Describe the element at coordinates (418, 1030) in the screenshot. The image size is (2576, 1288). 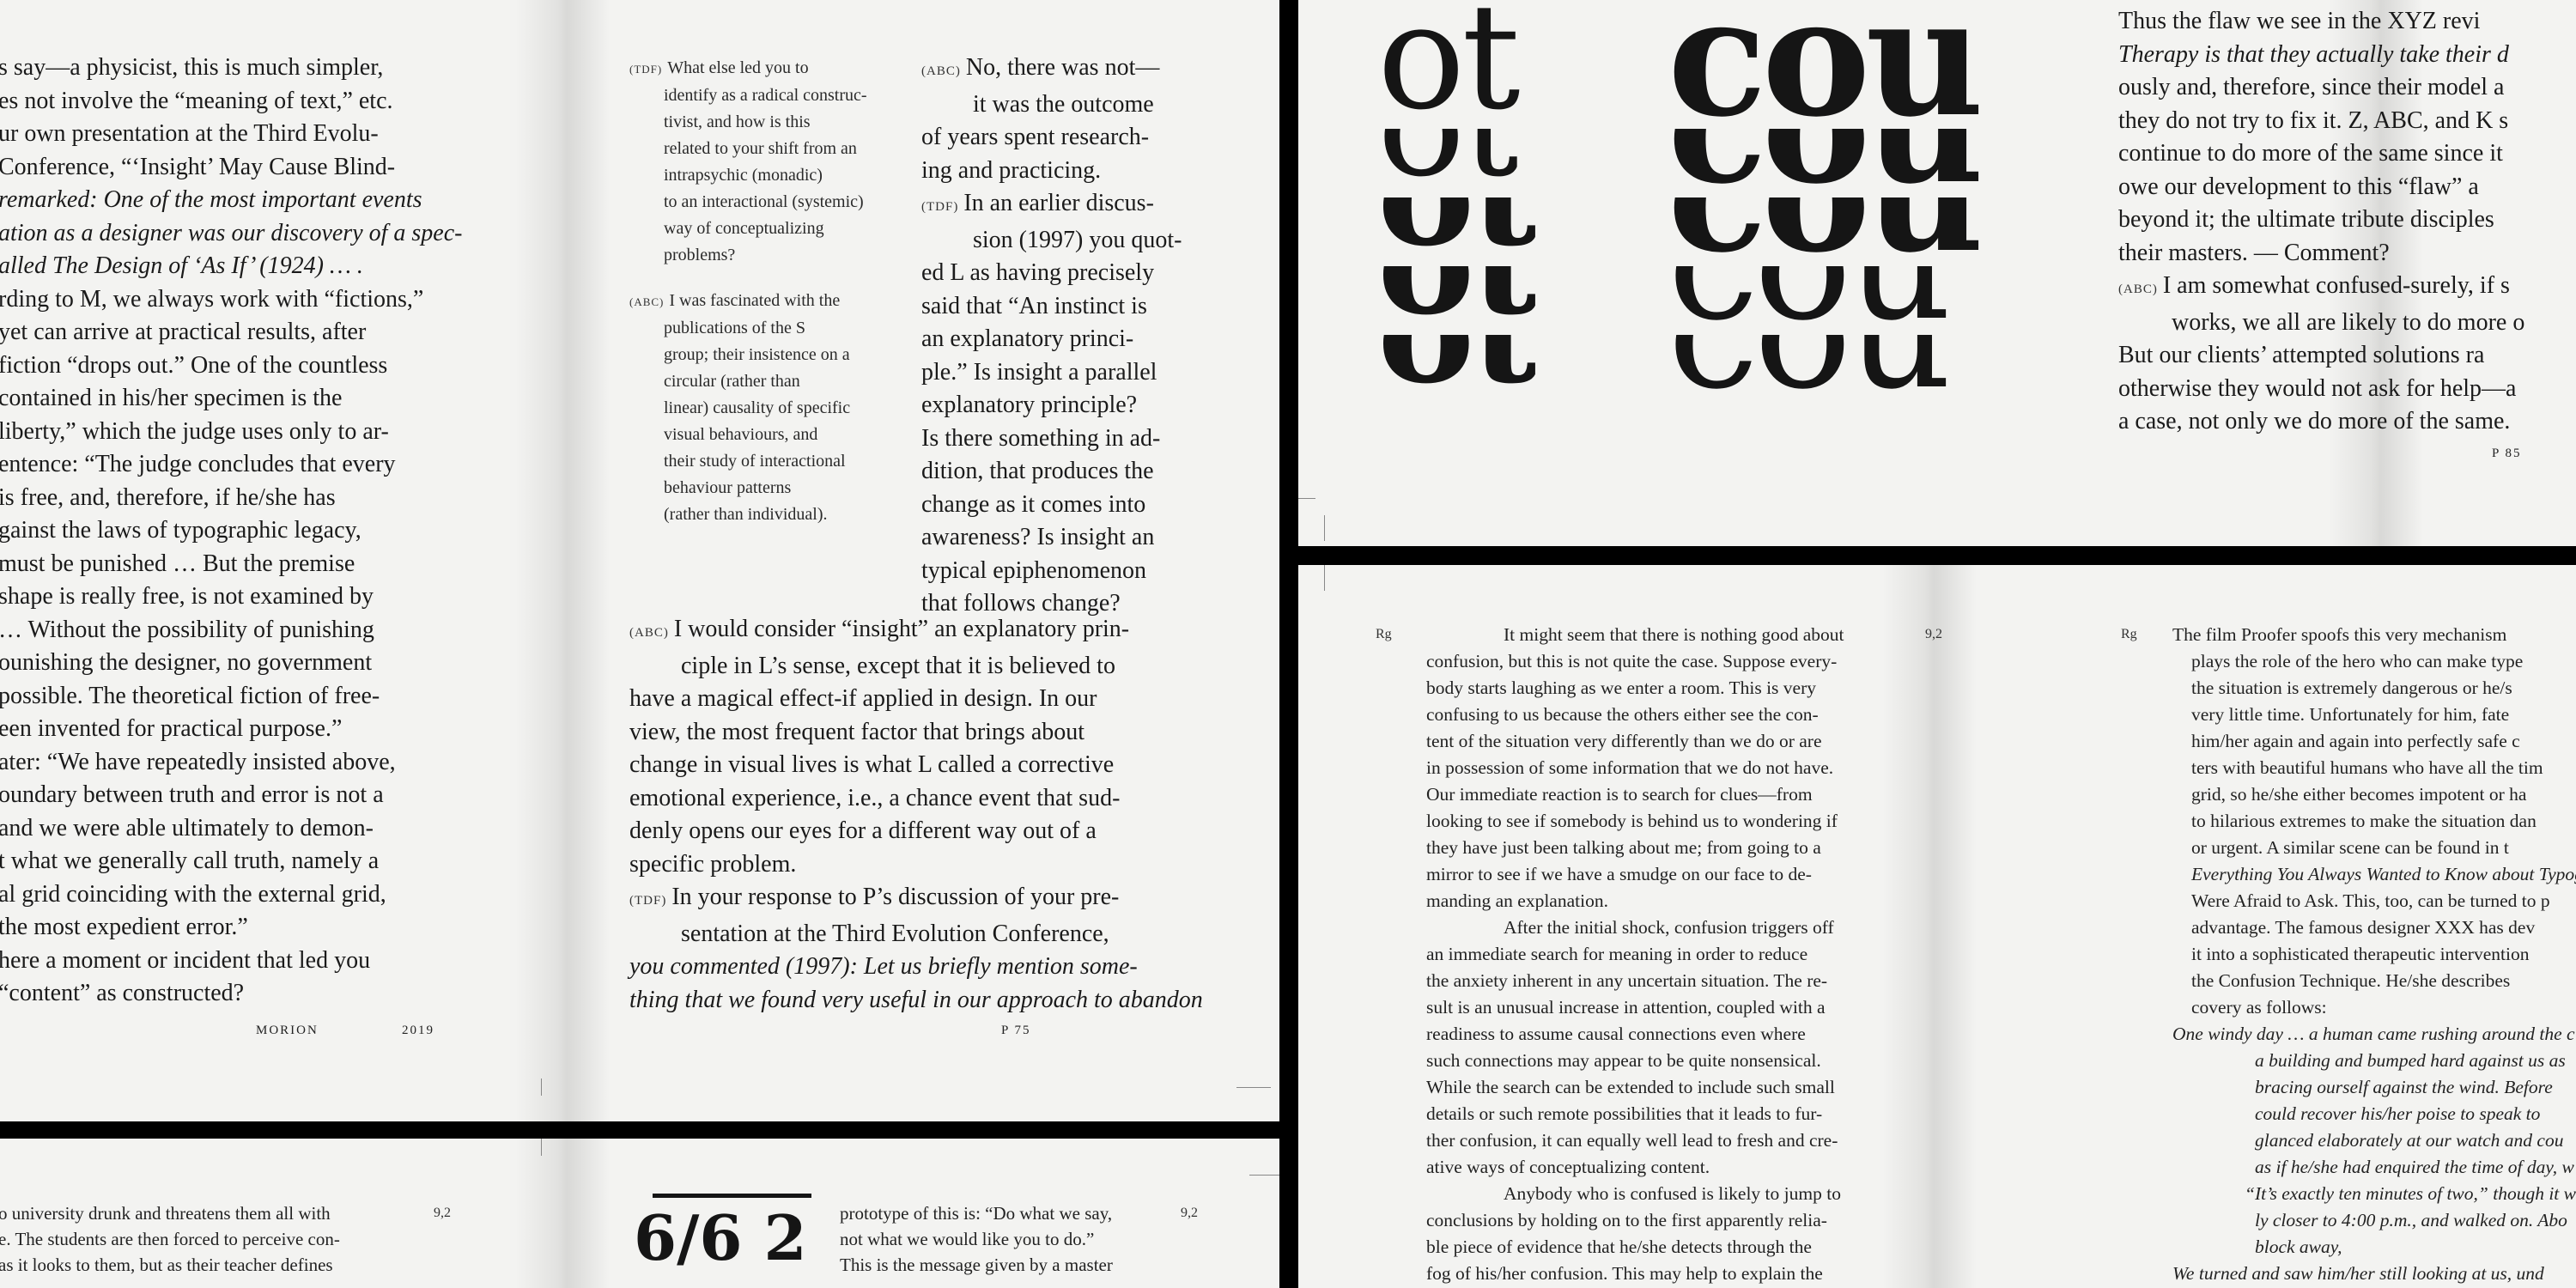
I see `footer-year: 2019` at that location.